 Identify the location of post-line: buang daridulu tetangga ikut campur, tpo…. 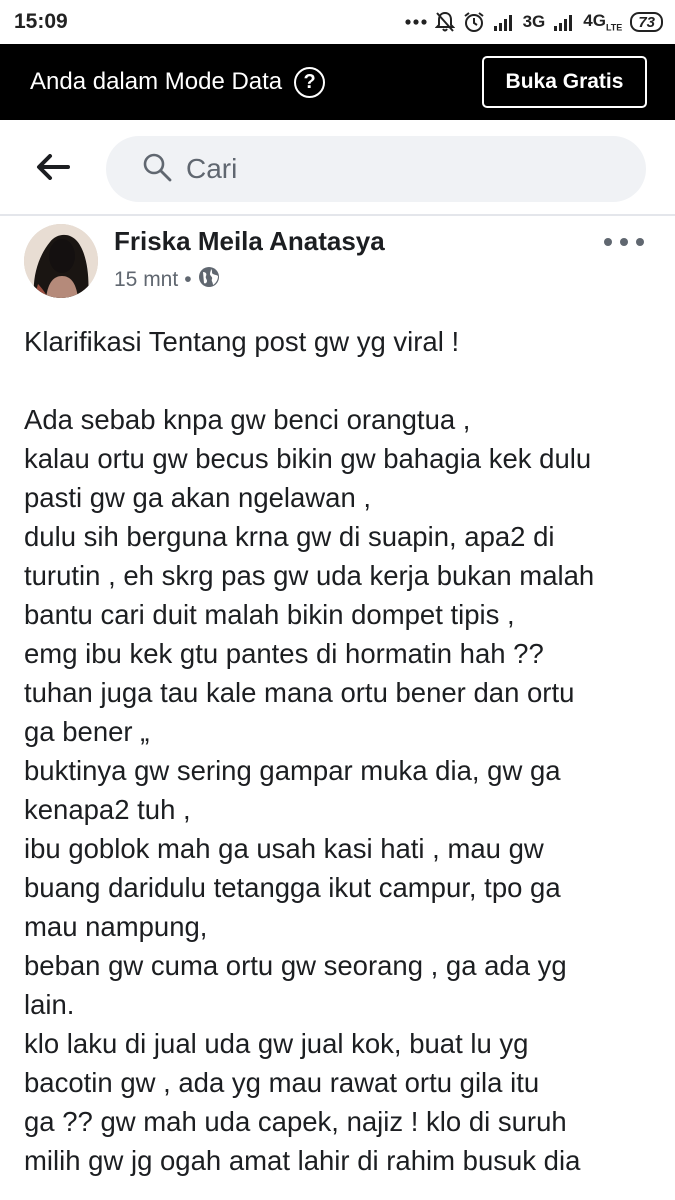
(292, 887).